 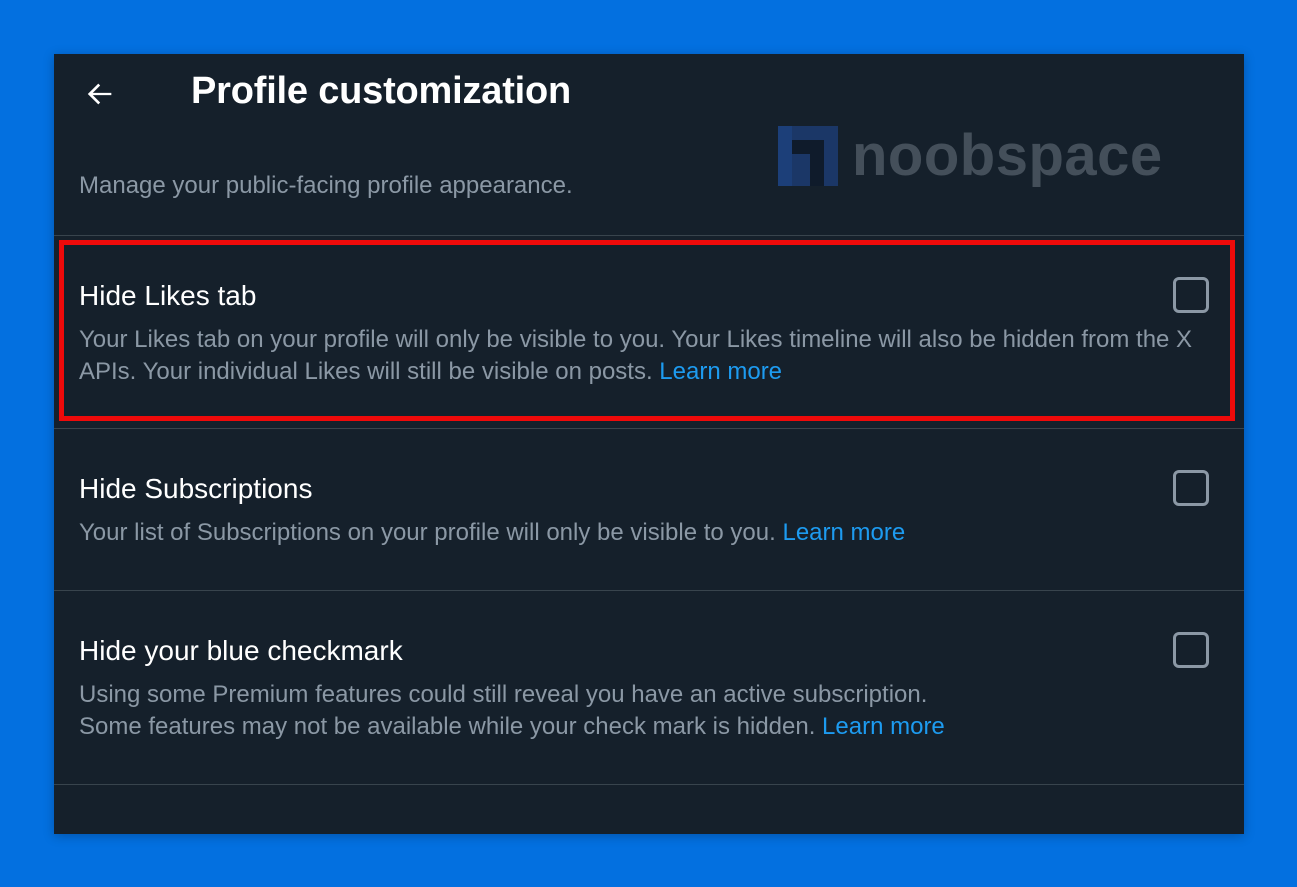 I want to click on hide-checkmark-checkbox, so click(x=1191, y=650).